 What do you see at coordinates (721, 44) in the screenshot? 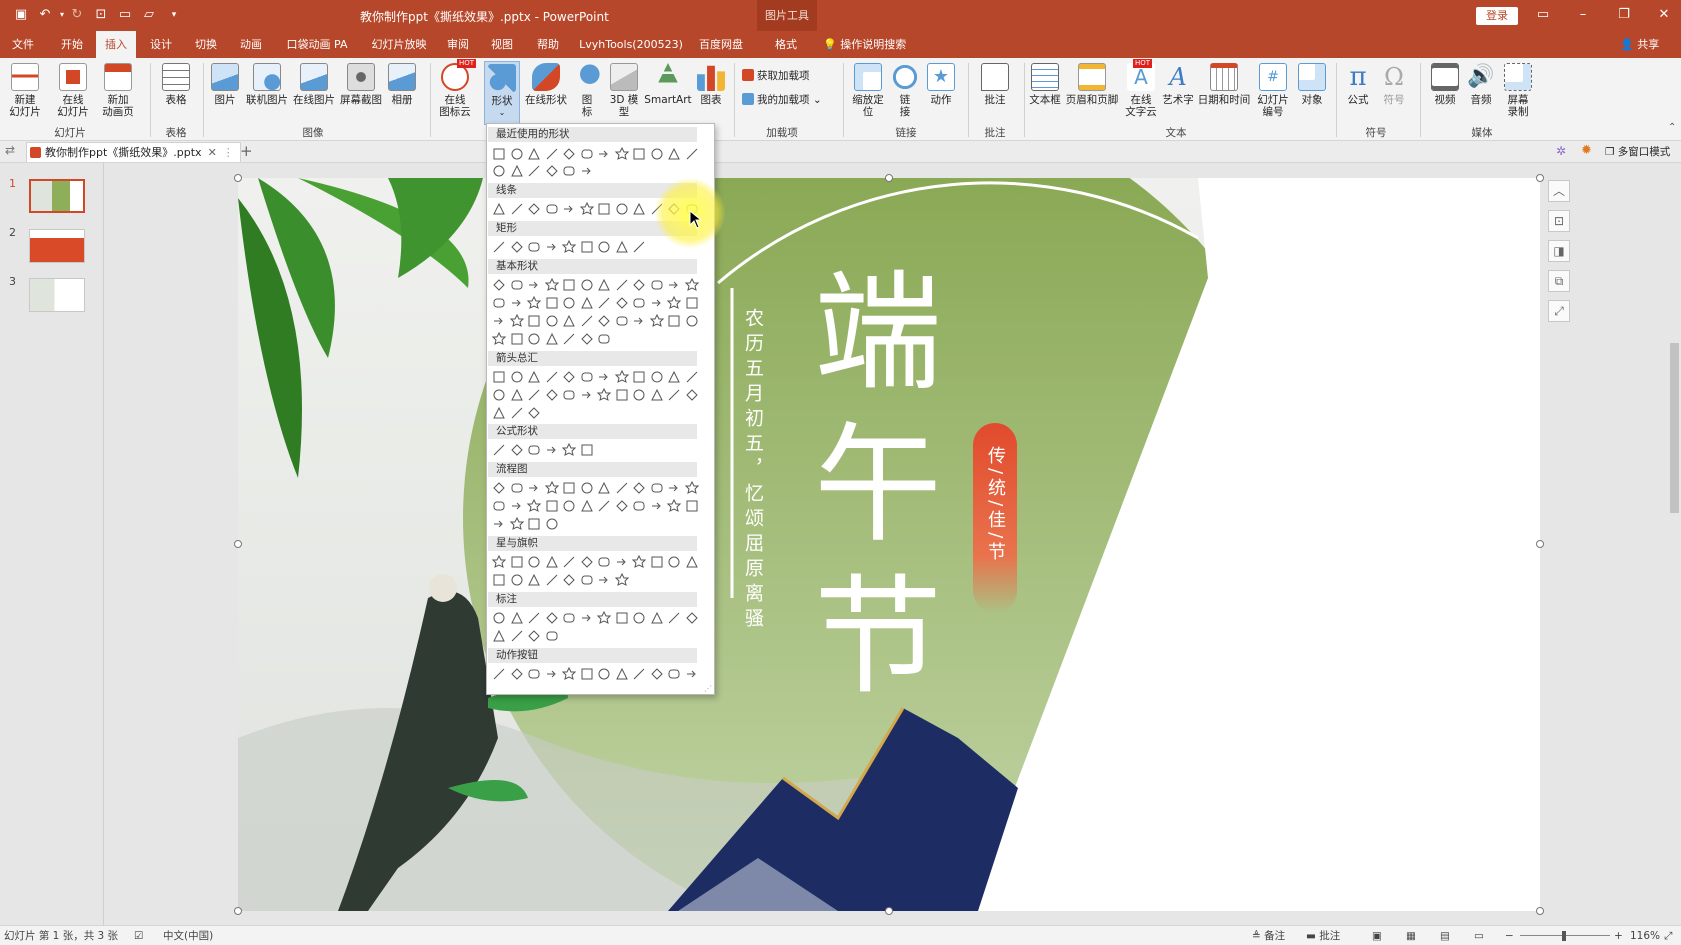
I see `tab-baidu-netdisk: 百度网盘` at bounding box center [721, 44].